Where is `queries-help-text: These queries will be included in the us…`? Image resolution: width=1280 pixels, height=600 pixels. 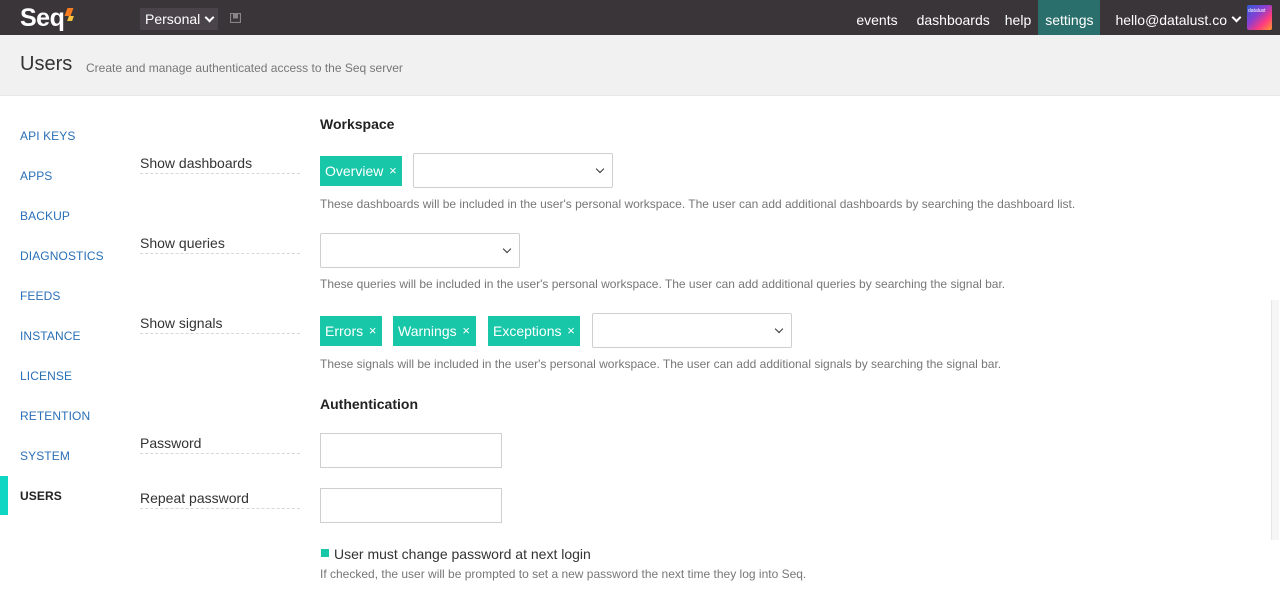 queries-help-text: These queries will be included in the us… is located at coordinates (663, 284).